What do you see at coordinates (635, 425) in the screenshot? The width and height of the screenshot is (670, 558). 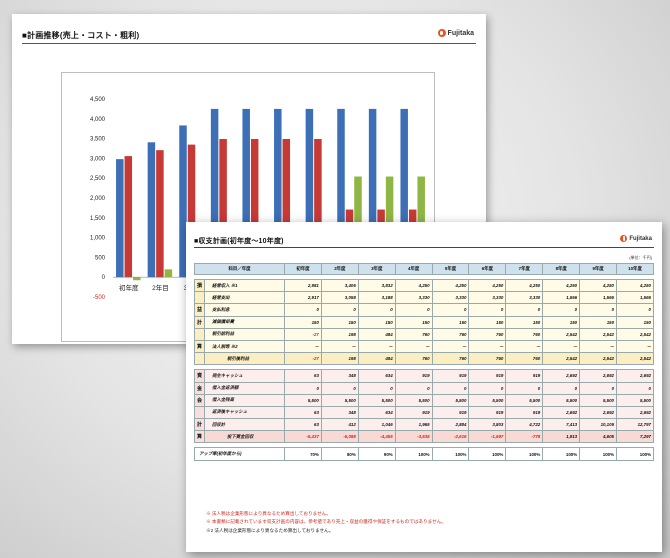 I see `value-cell: 12,797` at bounding box center [635, 425].